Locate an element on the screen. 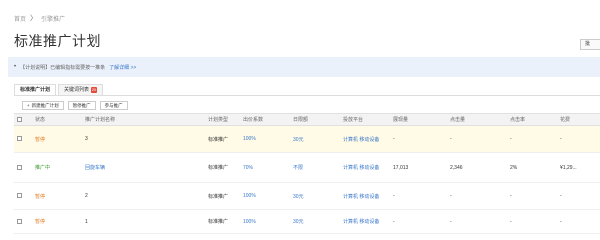 The width and height of the screenshot is (600, 240). header-name: 推广计划名称 is located at coordinates (143, 119).